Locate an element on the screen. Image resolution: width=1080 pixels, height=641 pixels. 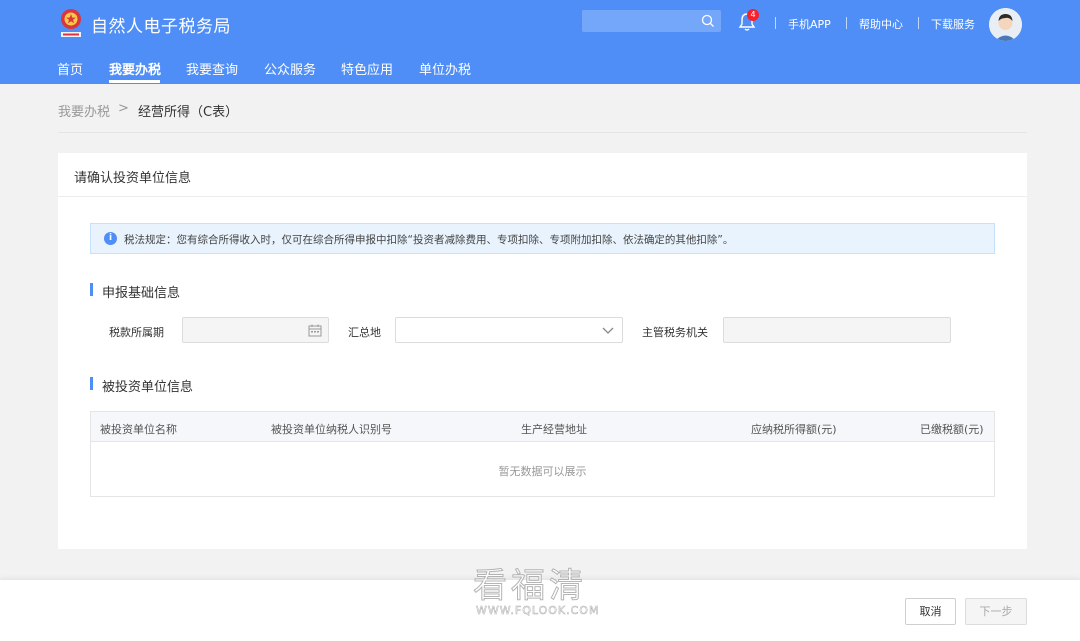
nav-featured-apps: 特色应用 is located at coordinates (367, 68).